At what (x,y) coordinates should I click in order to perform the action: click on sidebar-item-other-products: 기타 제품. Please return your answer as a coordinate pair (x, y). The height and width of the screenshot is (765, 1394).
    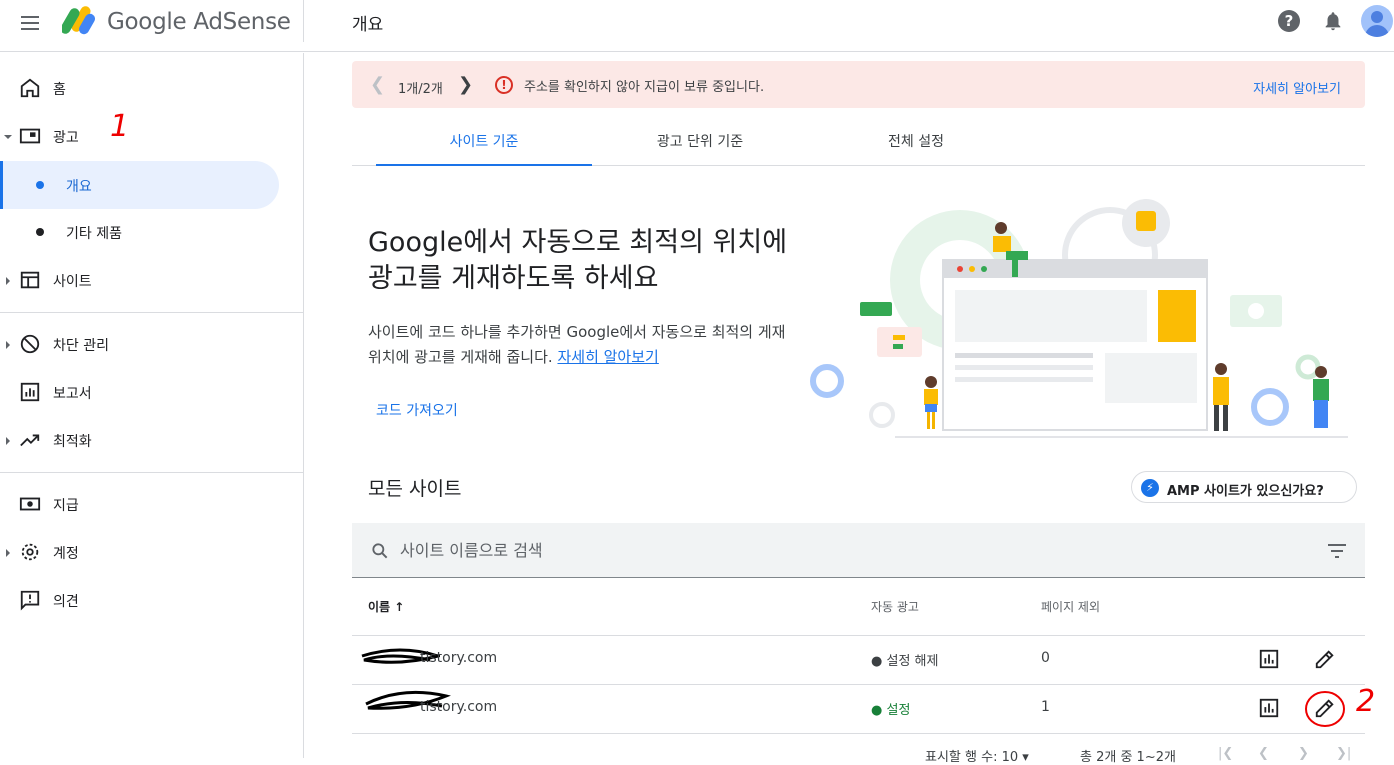
    Looking at the image, I should click on (151, 232).